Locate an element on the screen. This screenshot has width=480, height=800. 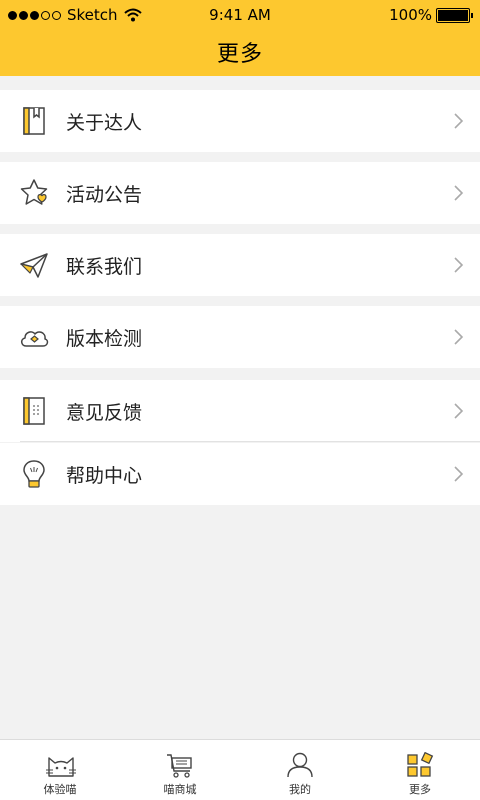
menu-item-help-center: 帮助中心 is located at coordinates (240, 474).